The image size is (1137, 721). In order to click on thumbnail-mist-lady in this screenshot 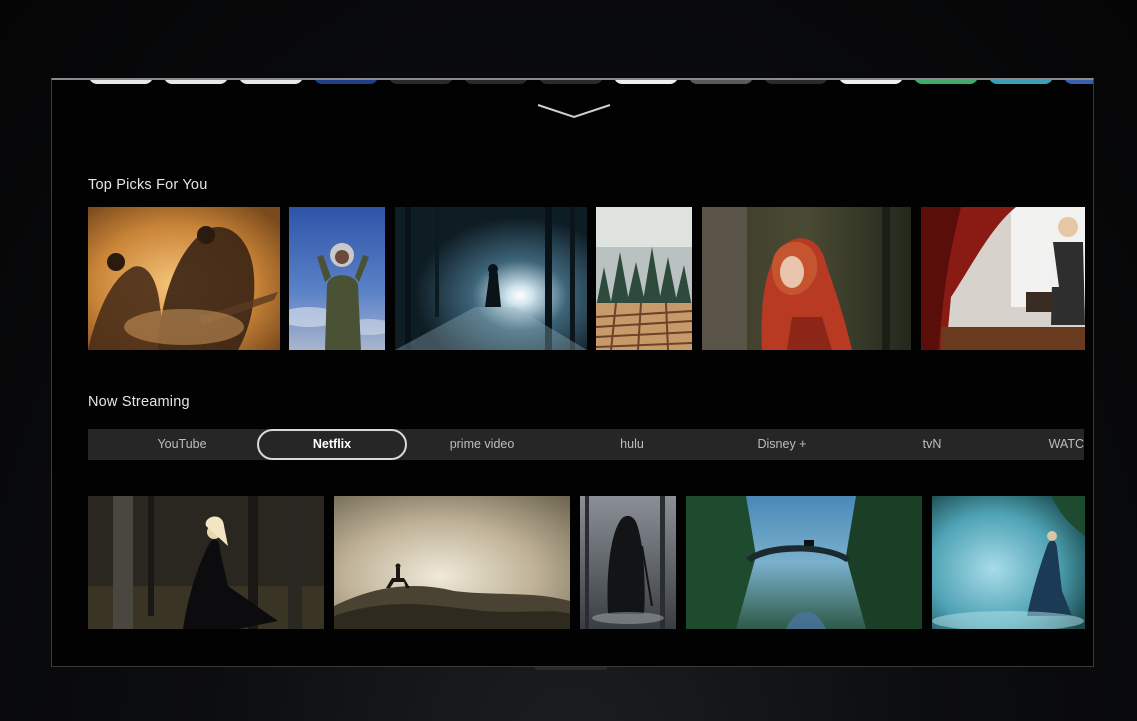, I will do `click(1008, 562)`.